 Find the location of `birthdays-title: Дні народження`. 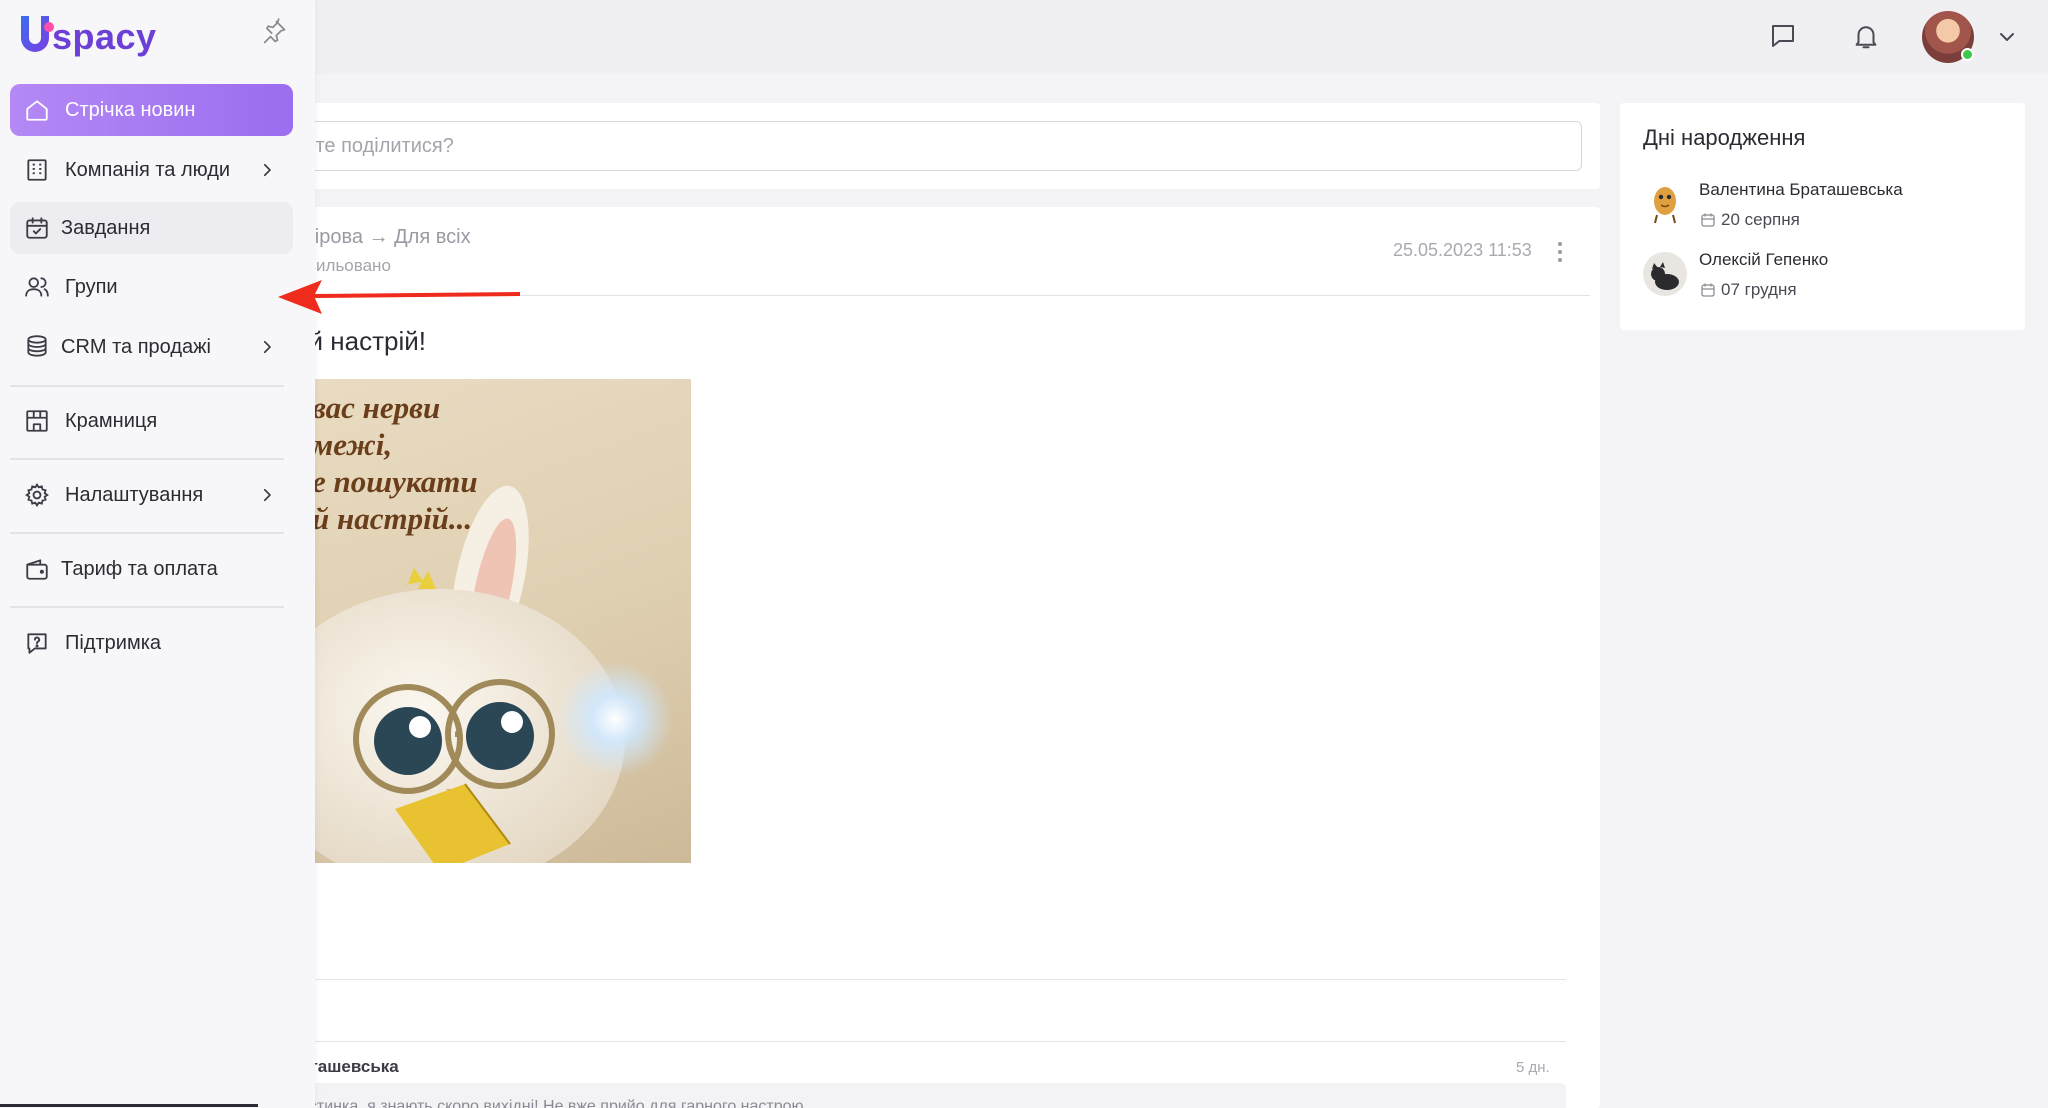

birthdays-title: Дні народження is located at coordinates (1724, 137).